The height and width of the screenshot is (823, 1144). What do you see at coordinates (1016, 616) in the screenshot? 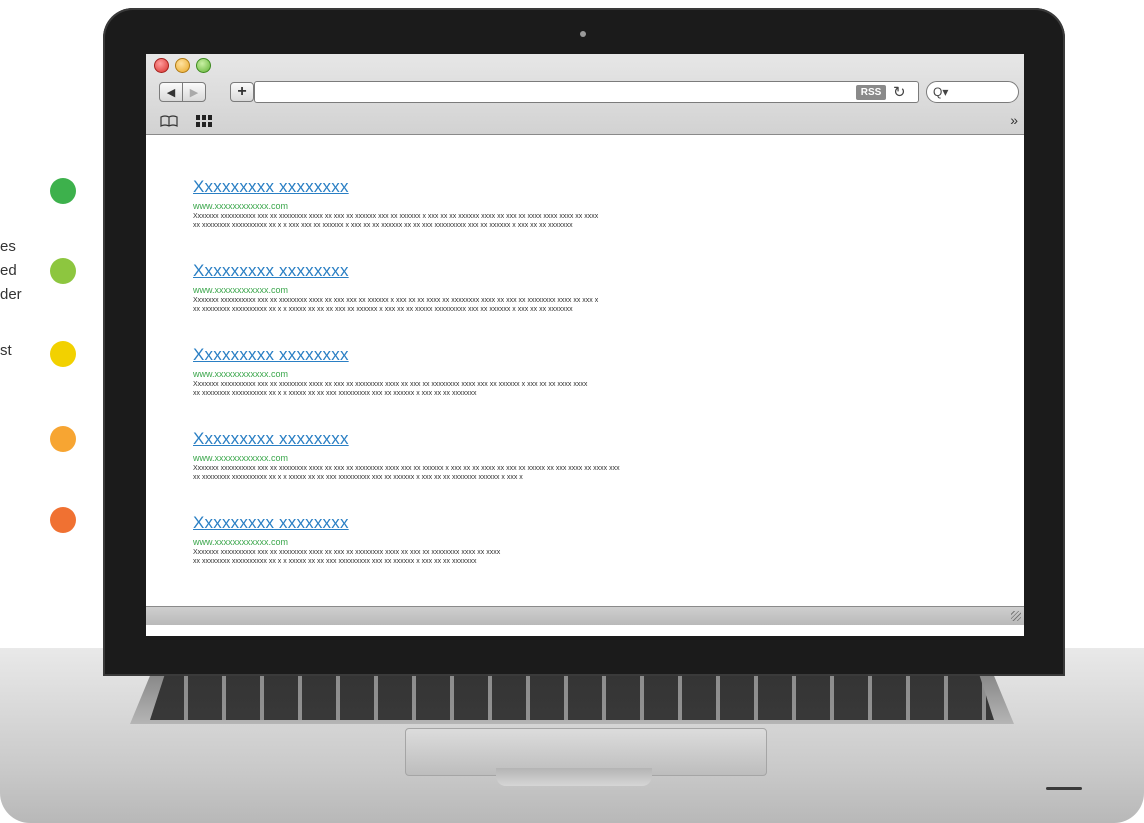
I see `resize-grip-icon` at bounding box center [1016, 616].